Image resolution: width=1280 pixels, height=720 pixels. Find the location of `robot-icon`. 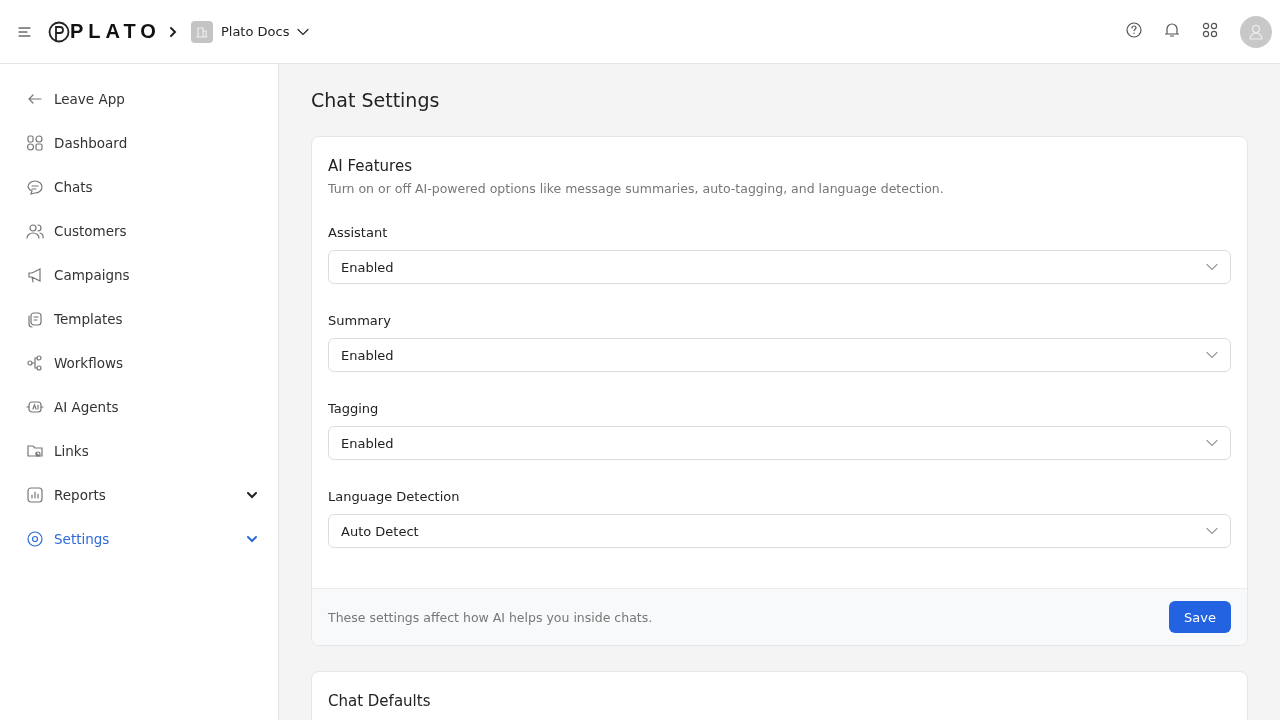

robot-icon is located at coordinates (35, 407).